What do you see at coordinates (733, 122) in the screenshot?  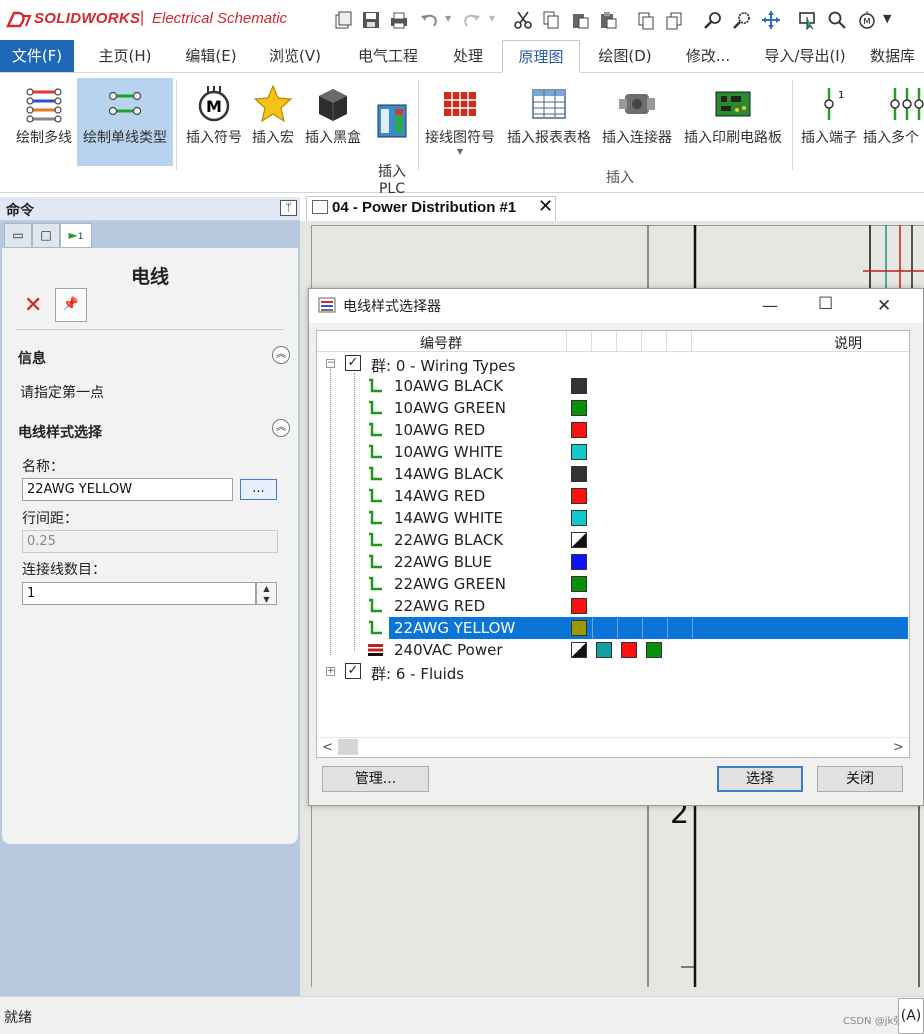 I see `insert-pcb-button: 插入印刷电路板` at bounding box center [733, 122].